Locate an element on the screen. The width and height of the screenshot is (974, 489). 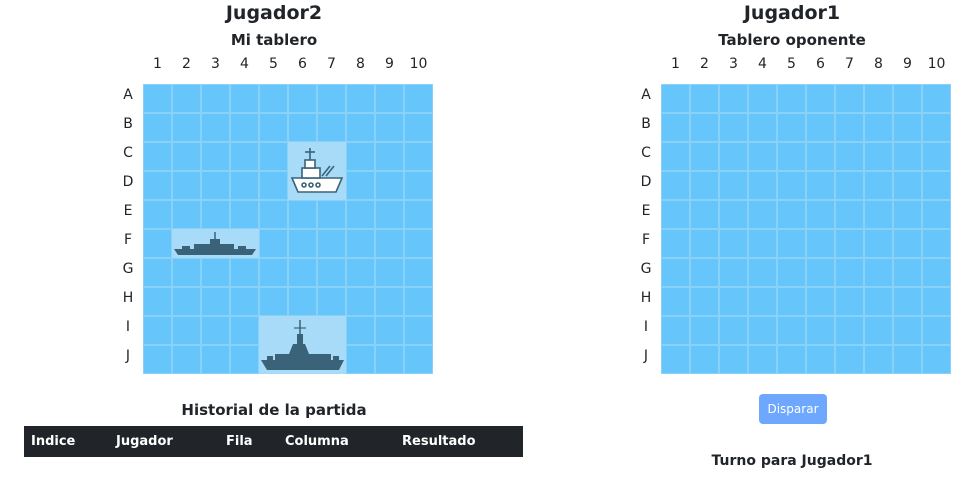
patrol-boat-icon is located at coordinates (215, 243).